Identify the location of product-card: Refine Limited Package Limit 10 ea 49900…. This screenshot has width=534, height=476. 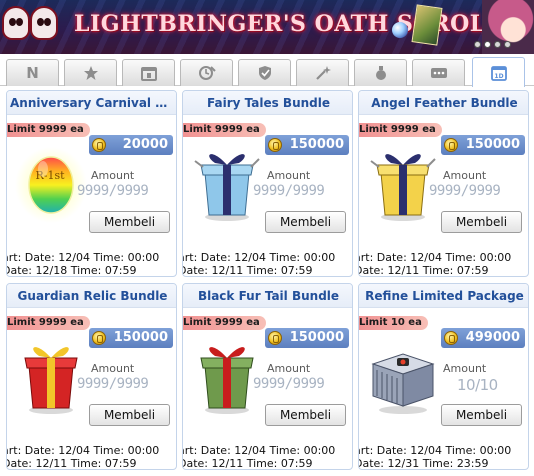
(443, 376).